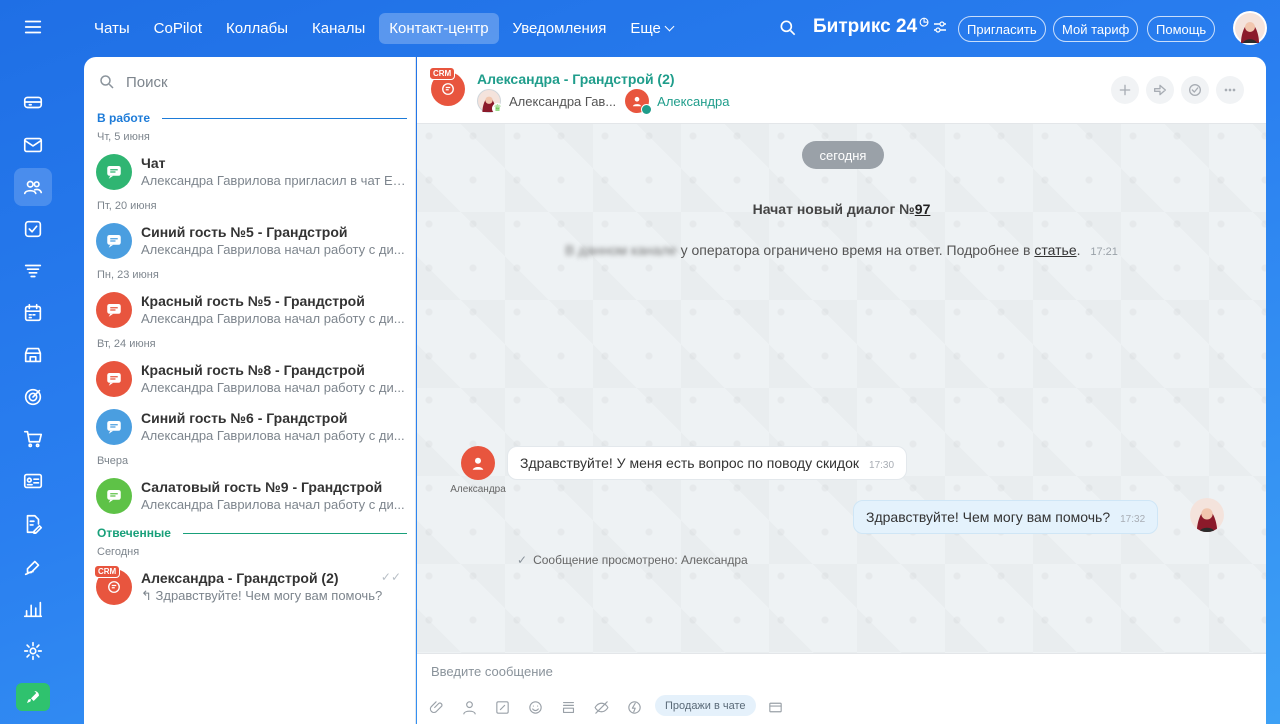 Image resolution: width=1280 pixels, height=724 pixels. Describe the element at coordinates (246, 82) in the screenshot. I see `search-input` at that location.